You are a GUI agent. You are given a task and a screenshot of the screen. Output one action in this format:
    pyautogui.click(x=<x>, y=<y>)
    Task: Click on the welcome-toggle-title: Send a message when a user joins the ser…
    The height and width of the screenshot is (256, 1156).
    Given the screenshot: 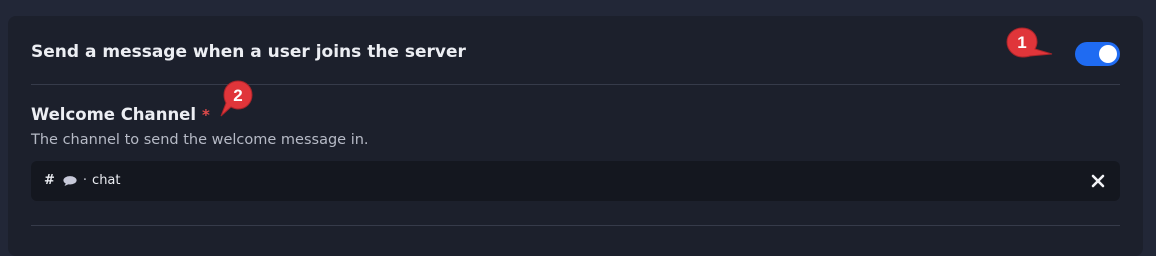 What is the action you would take?
    pyautogui.click(x=248, y=52)
    